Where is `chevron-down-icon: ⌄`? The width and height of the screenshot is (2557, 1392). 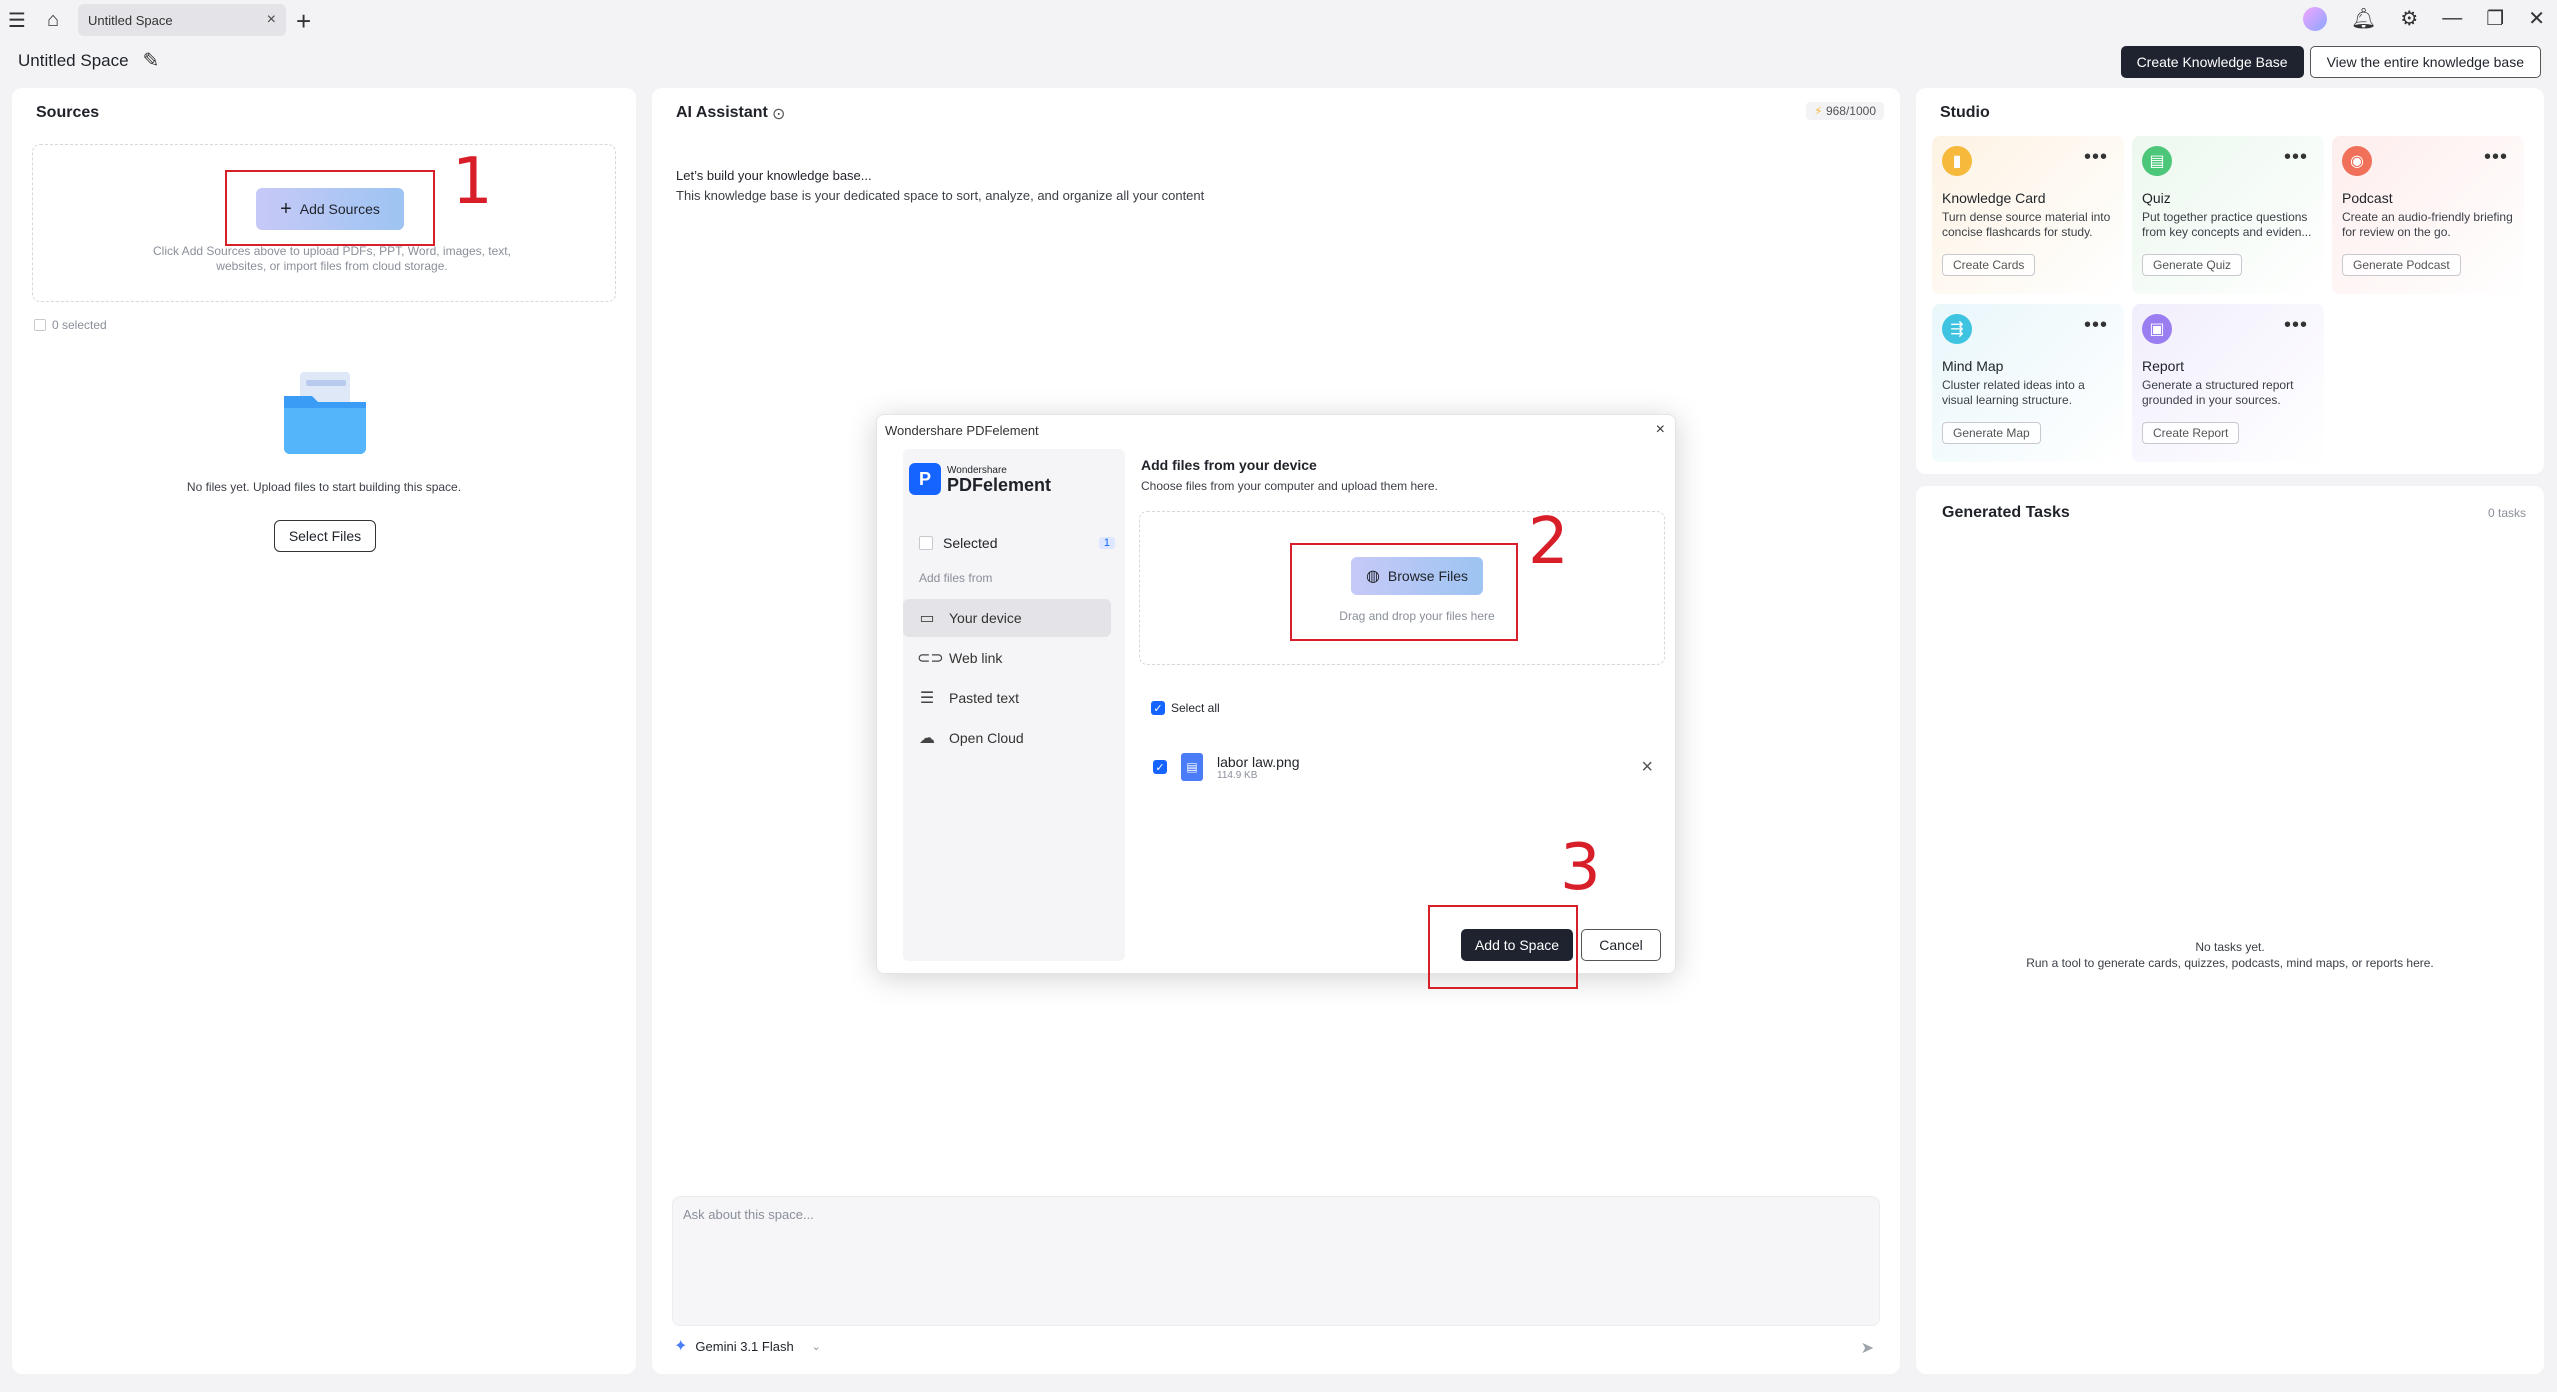 chevron-down-icon: ⌄ is located at coordinates (816, 1346).